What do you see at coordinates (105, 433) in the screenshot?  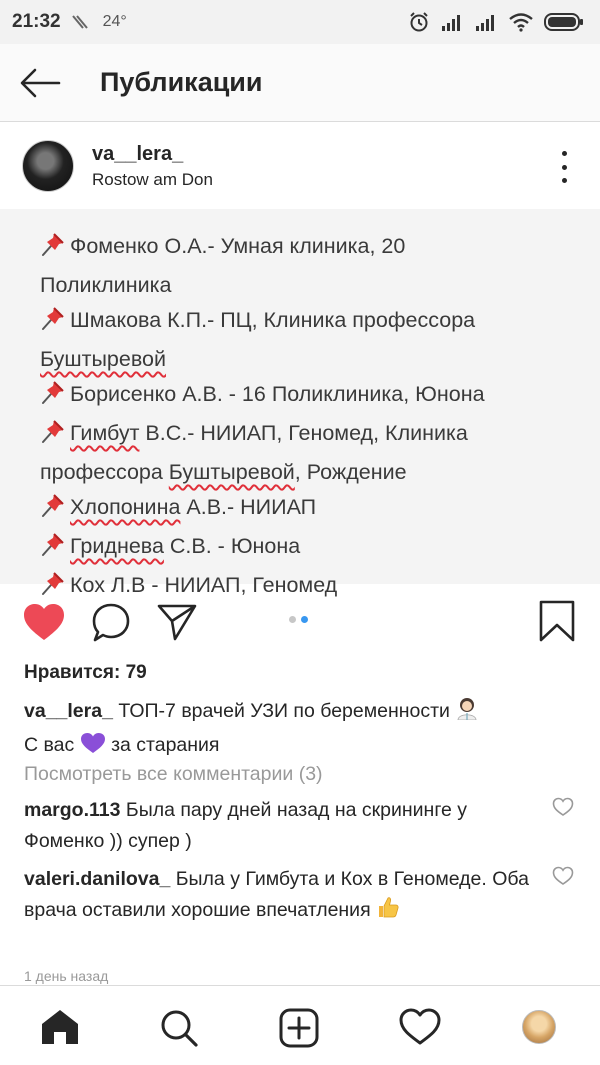 I see `image-text-squig: Гимбут` at bounding box center [105, 433].